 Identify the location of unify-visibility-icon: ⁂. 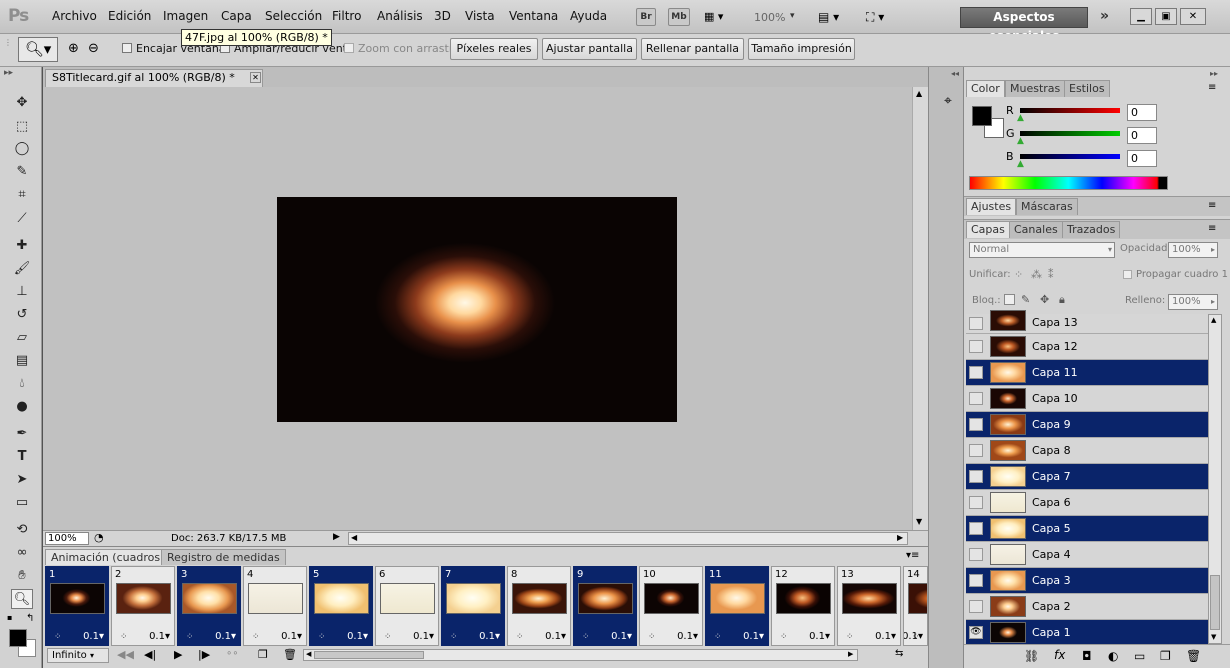
(1036, 274).